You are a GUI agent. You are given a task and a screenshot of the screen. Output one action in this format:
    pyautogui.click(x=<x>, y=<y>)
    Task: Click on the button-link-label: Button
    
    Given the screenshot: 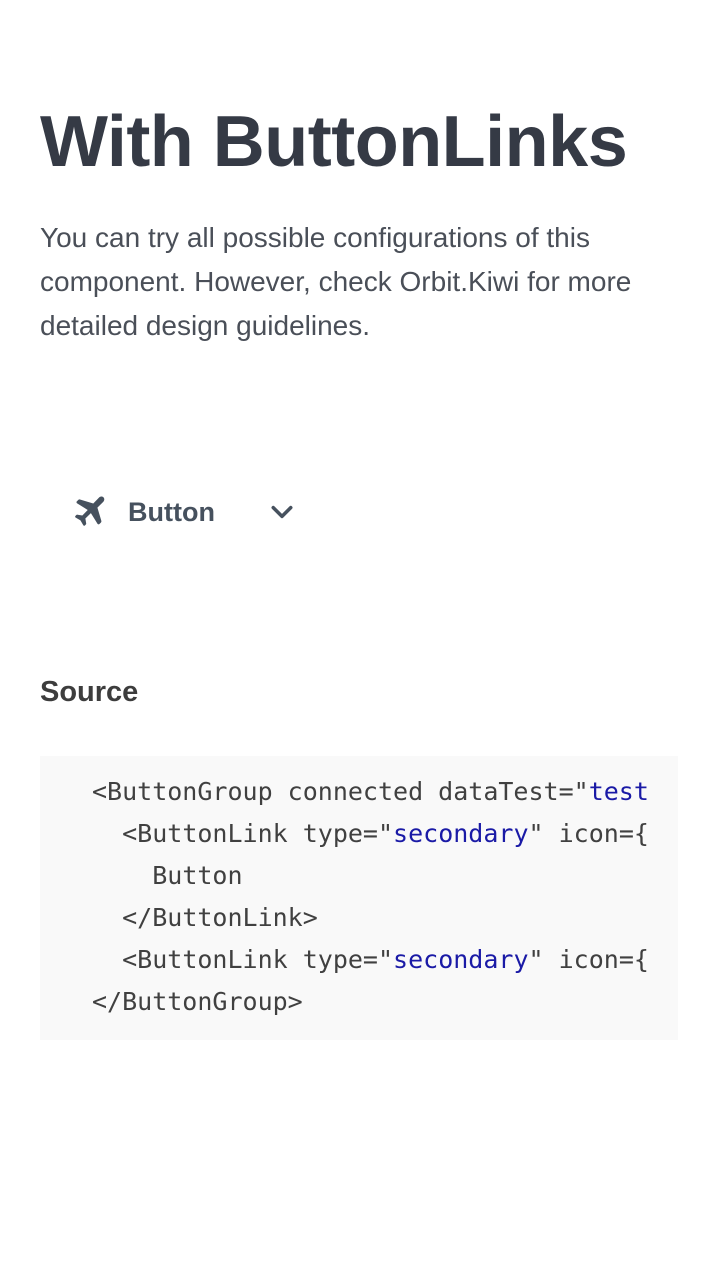 What is the action you would take?
    pyautogui.click(x=171, y=511)
    